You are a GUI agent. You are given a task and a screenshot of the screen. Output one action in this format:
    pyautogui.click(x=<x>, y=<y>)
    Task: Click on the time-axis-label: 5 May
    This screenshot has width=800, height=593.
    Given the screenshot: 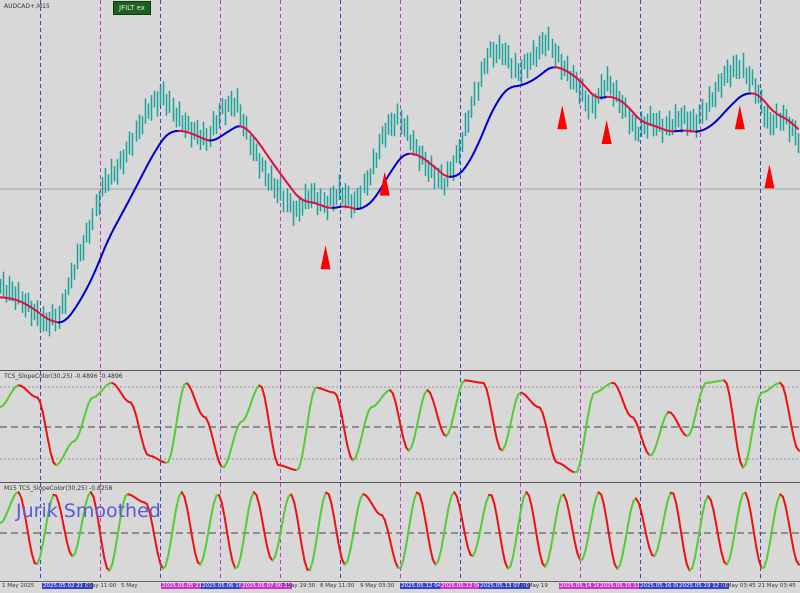 What is the action you would take?
    pyautogui.click(x=129, y=586)
    